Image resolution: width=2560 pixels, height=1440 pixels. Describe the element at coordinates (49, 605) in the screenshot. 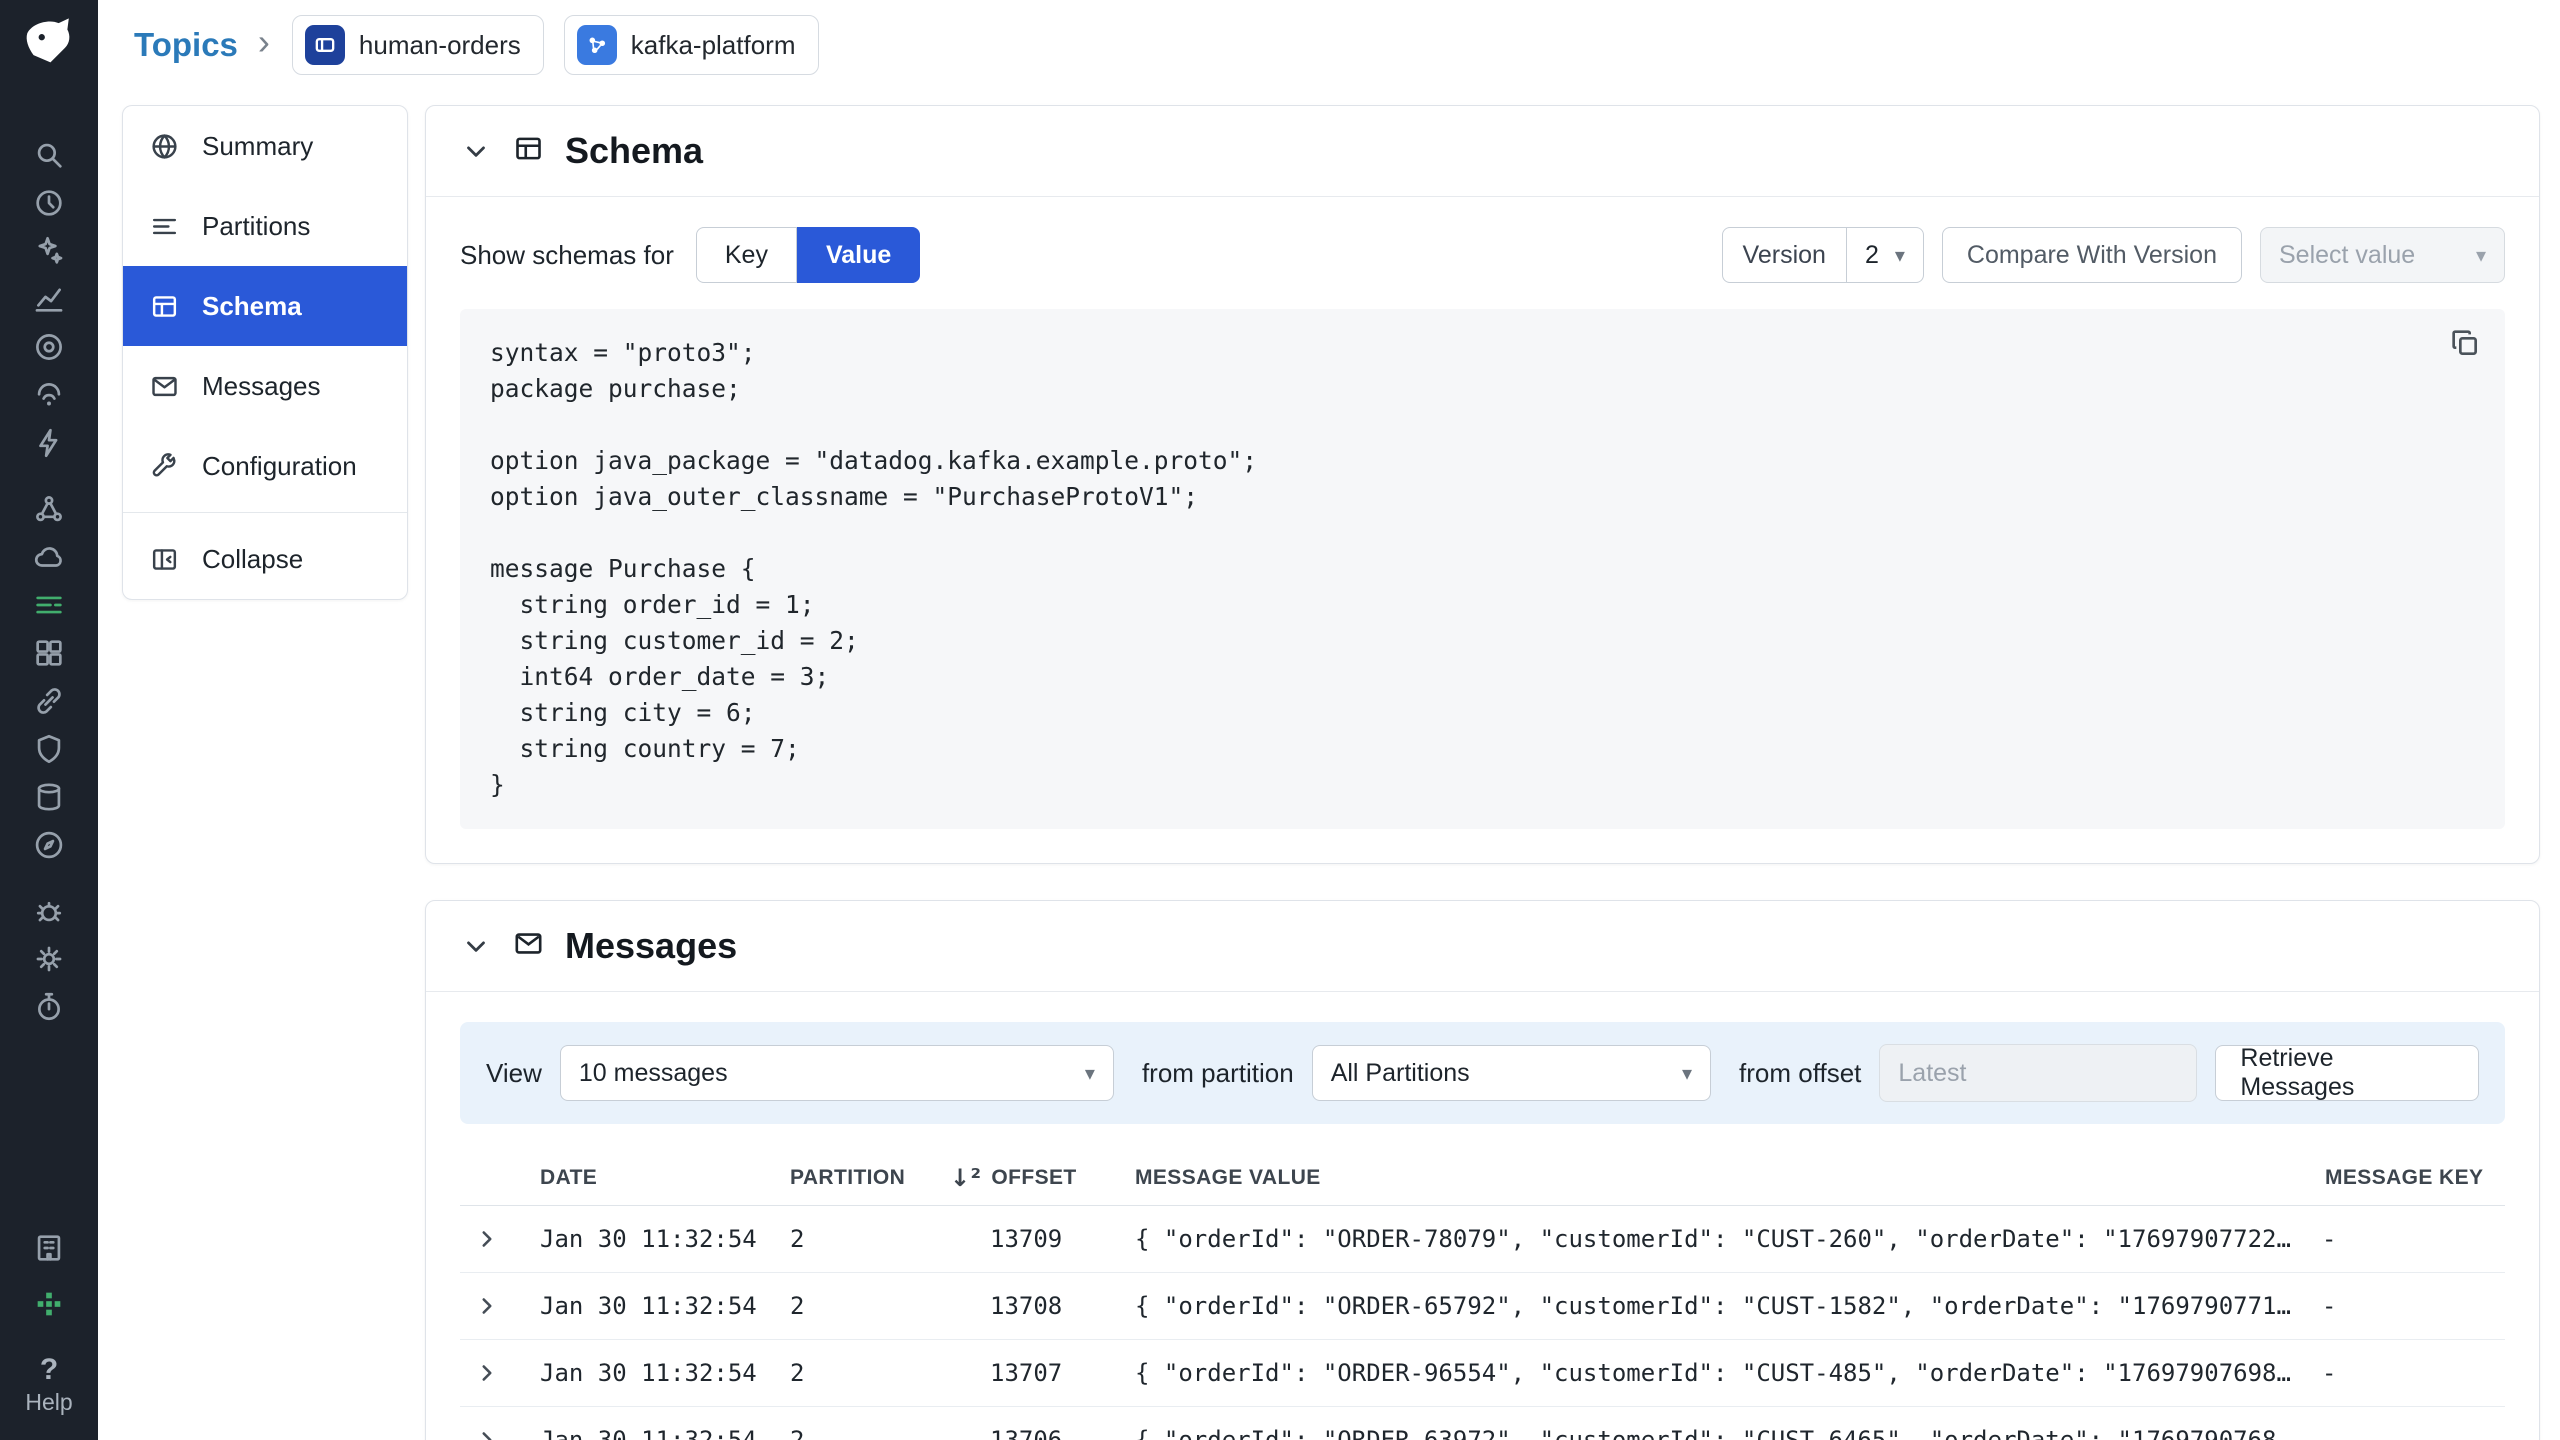

I see `data-streams-icon` at that location.